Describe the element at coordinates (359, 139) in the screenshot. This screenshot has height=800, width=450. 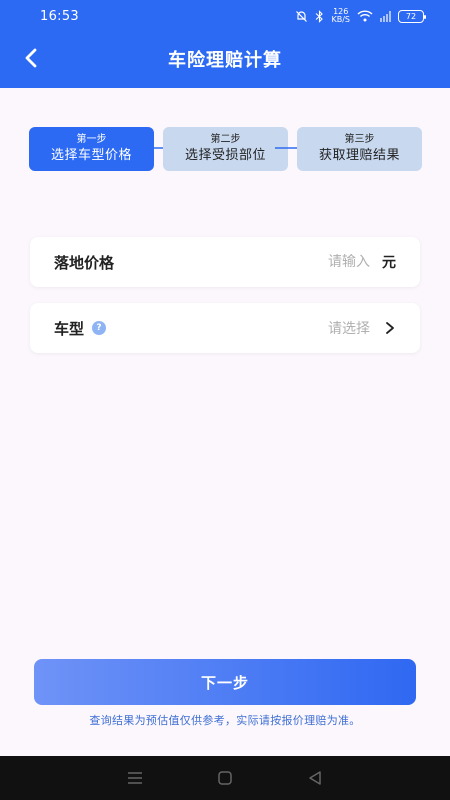
I see `step-number: 第三步` at that location.